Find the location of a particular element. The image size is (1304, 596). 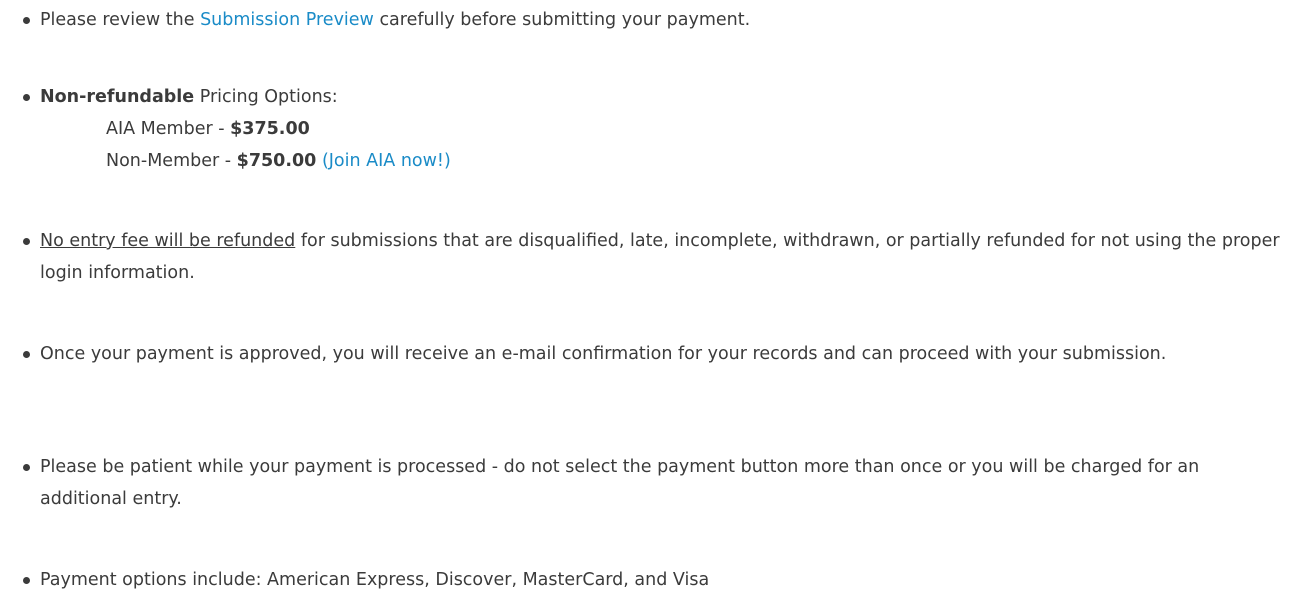

review-prefix-text: Please review the is located at coordinates (120, 20).